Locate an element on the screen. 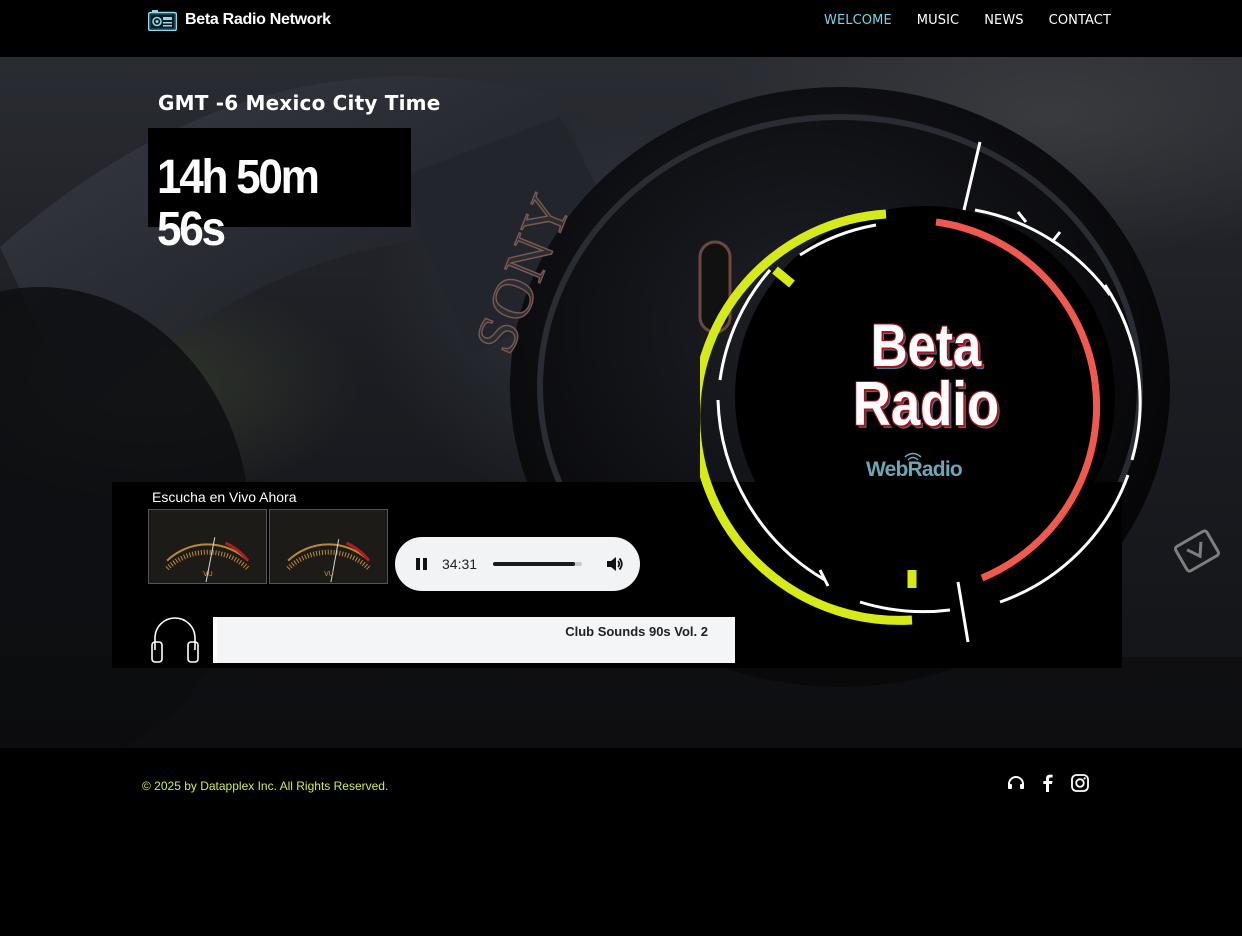 The image size is (1242, 936). social-instagram-link is located at coordinates (1080, 783).